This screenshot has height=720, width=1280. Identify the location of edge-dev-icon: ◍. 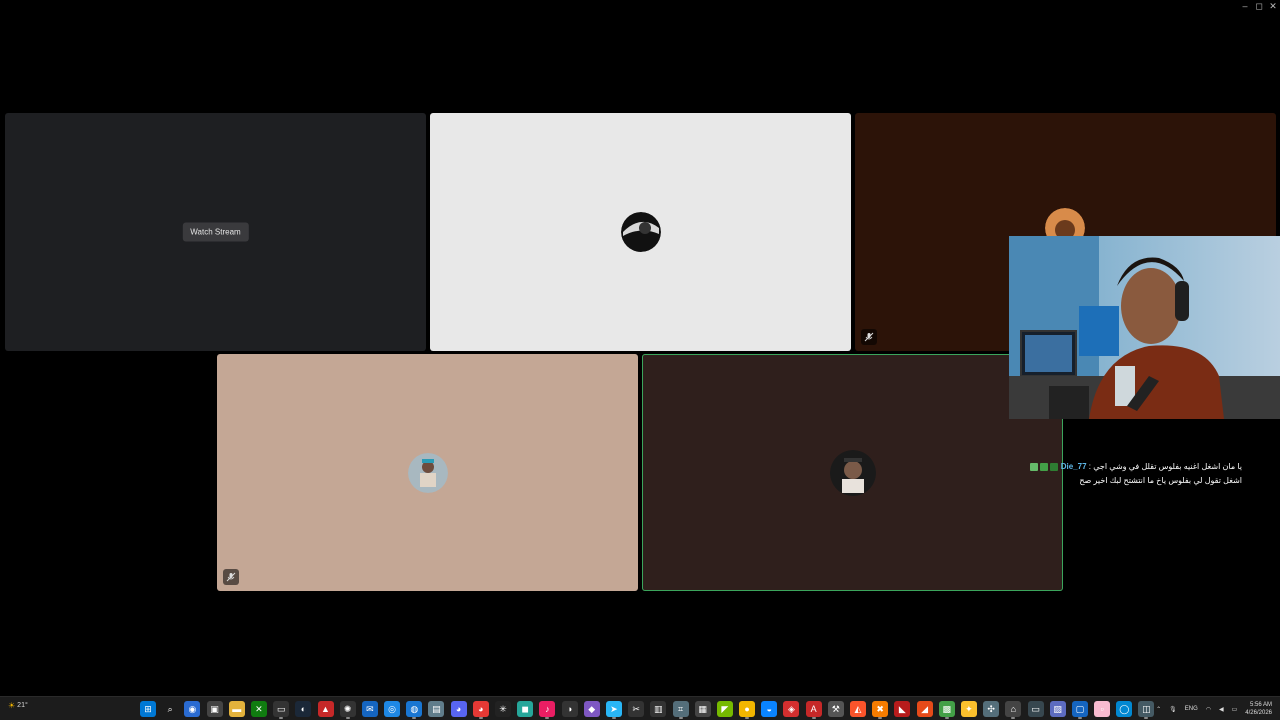
(414, 710).